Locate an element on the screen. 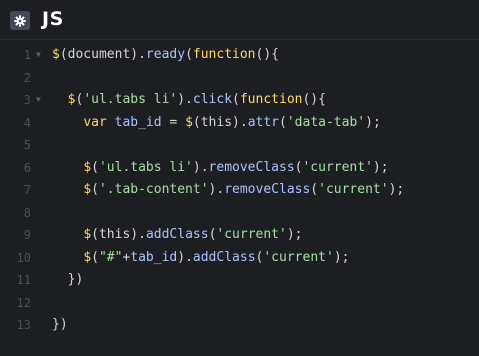 The width and height of the screenshot is (479, 356). code-token: = is located at coordinates (173, 122).